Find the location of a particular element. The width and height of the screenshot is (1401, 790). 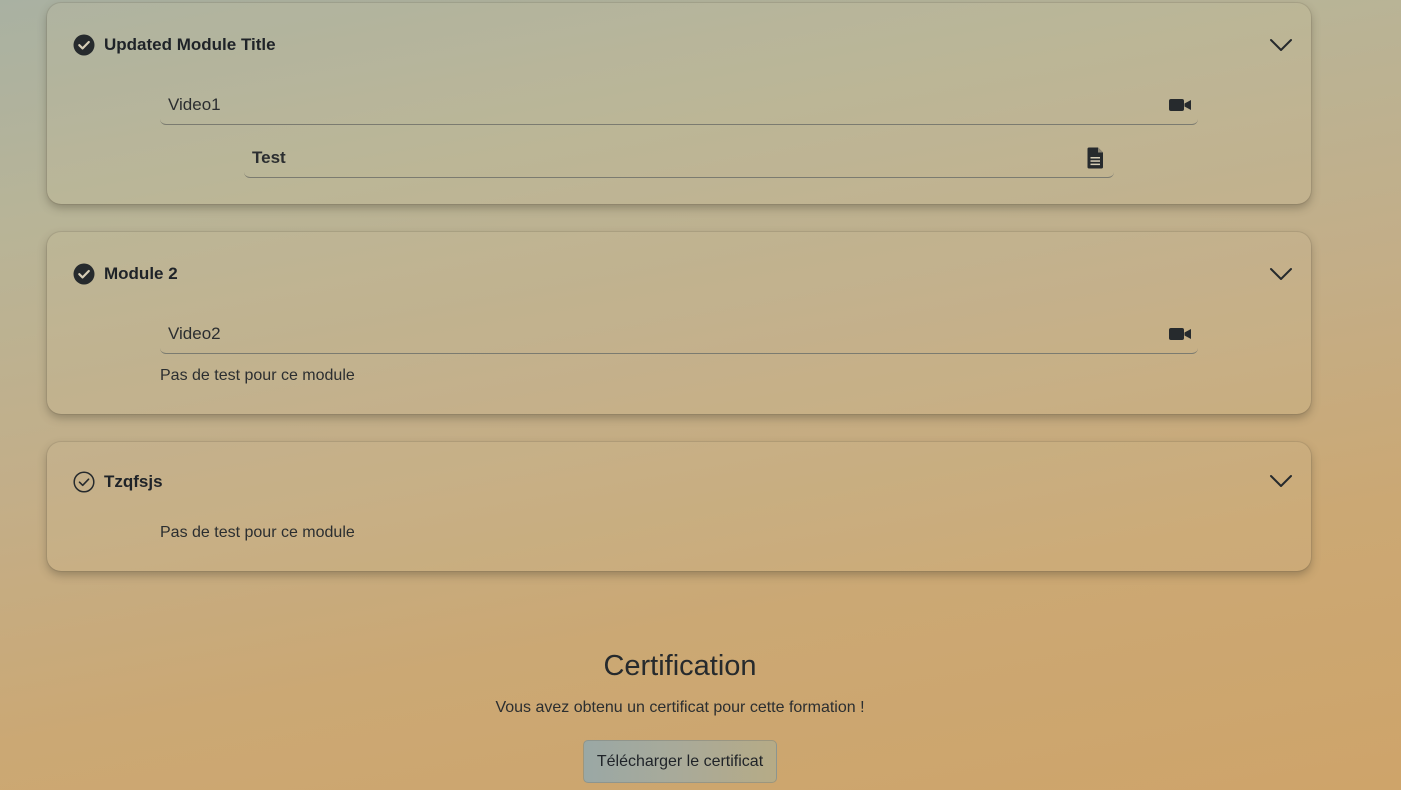

video-item: Video1 is located at coordinates (679, 105).